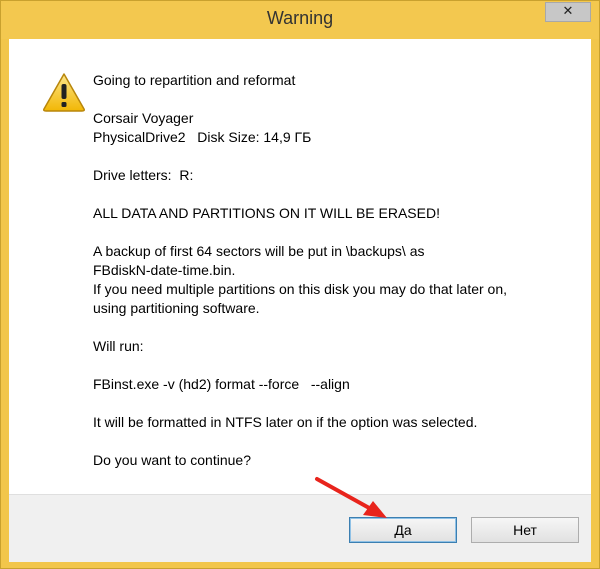 The width and height of the screenshot is (600, 569). Describe the element at coordinates (568, 12) in the screenshot. I see `close-button: ✕` at that location.